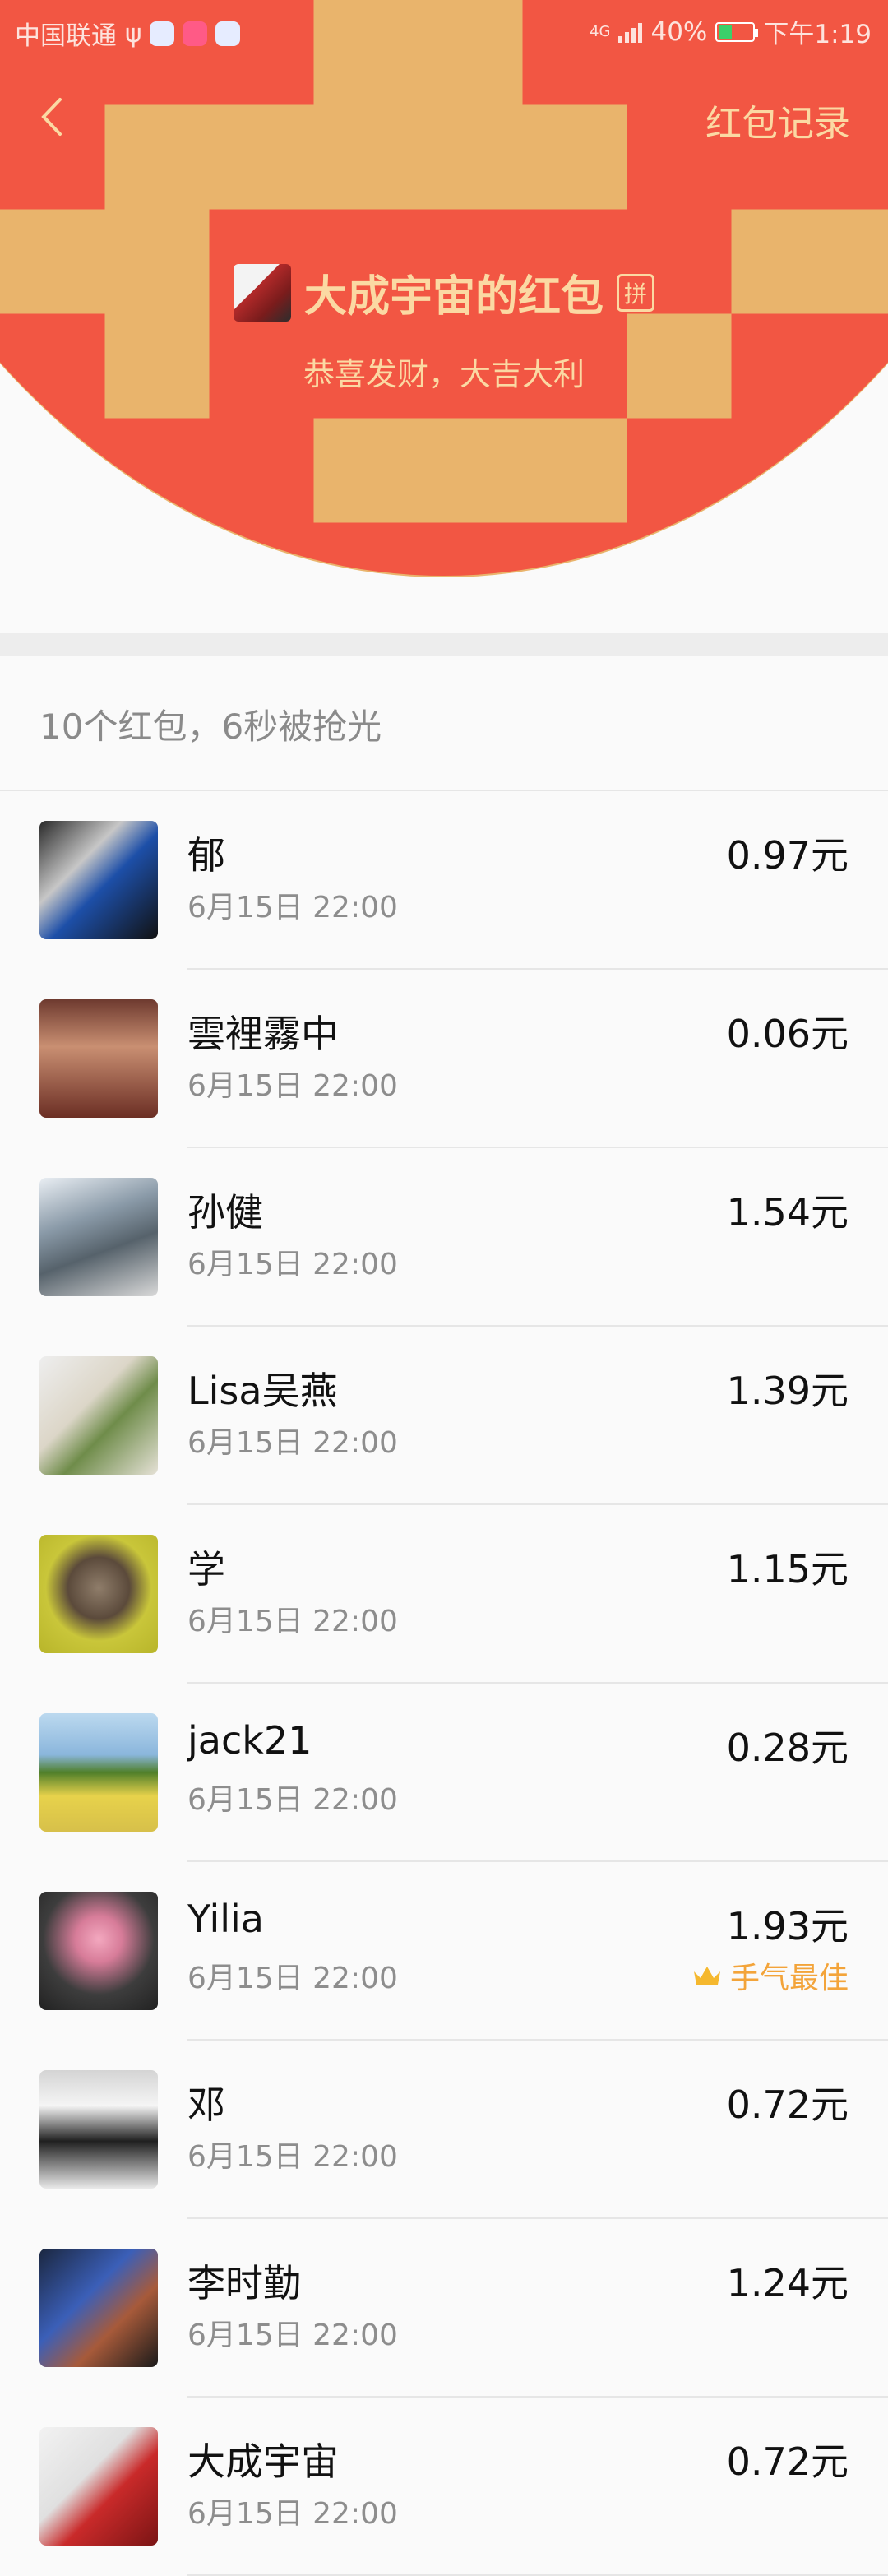 Image resolution: width=888 pixels, height=2576 pixels. Describe the element at coordinates (444, 2130) in the screenshot. I see `list-item: 邓 6月15日 22:00 0.72元` at that location.